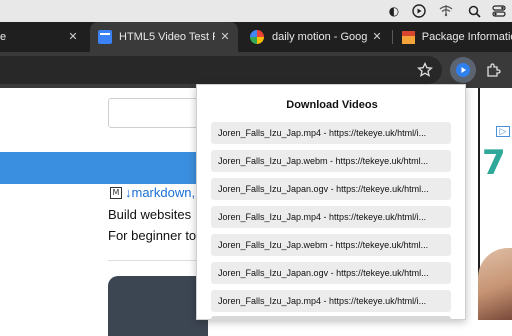 Image resolution: width=512 pixels, height=336 pixels. I want to click on circle-half-icon: ◐, so click(394, 11).